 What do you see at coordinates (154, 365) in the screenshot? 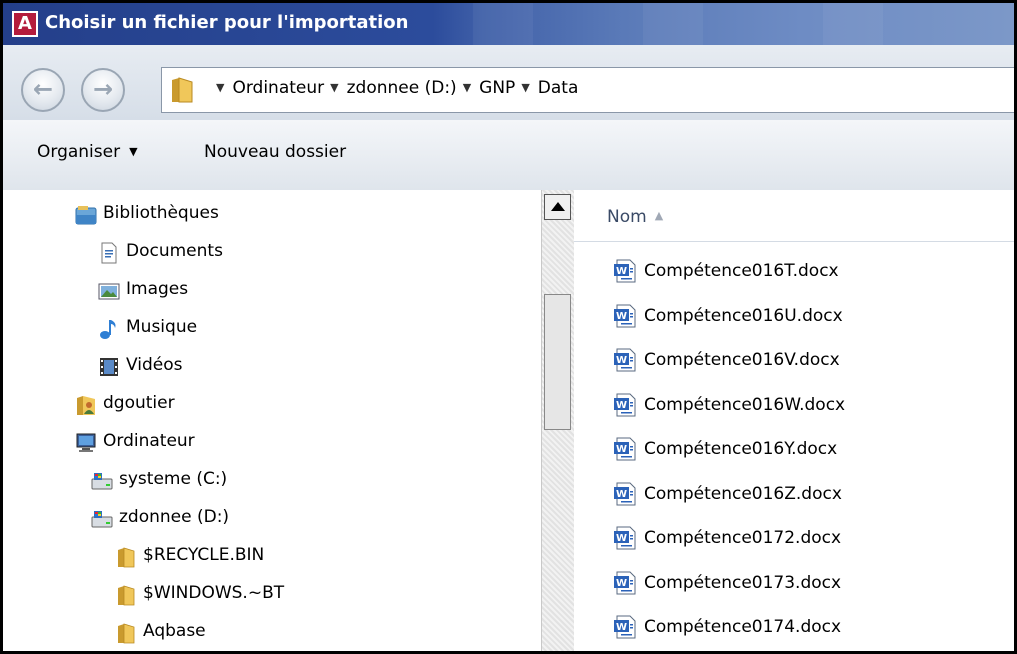
I see `tree-item-label: Vidéos` at bounding box center [154, 365].